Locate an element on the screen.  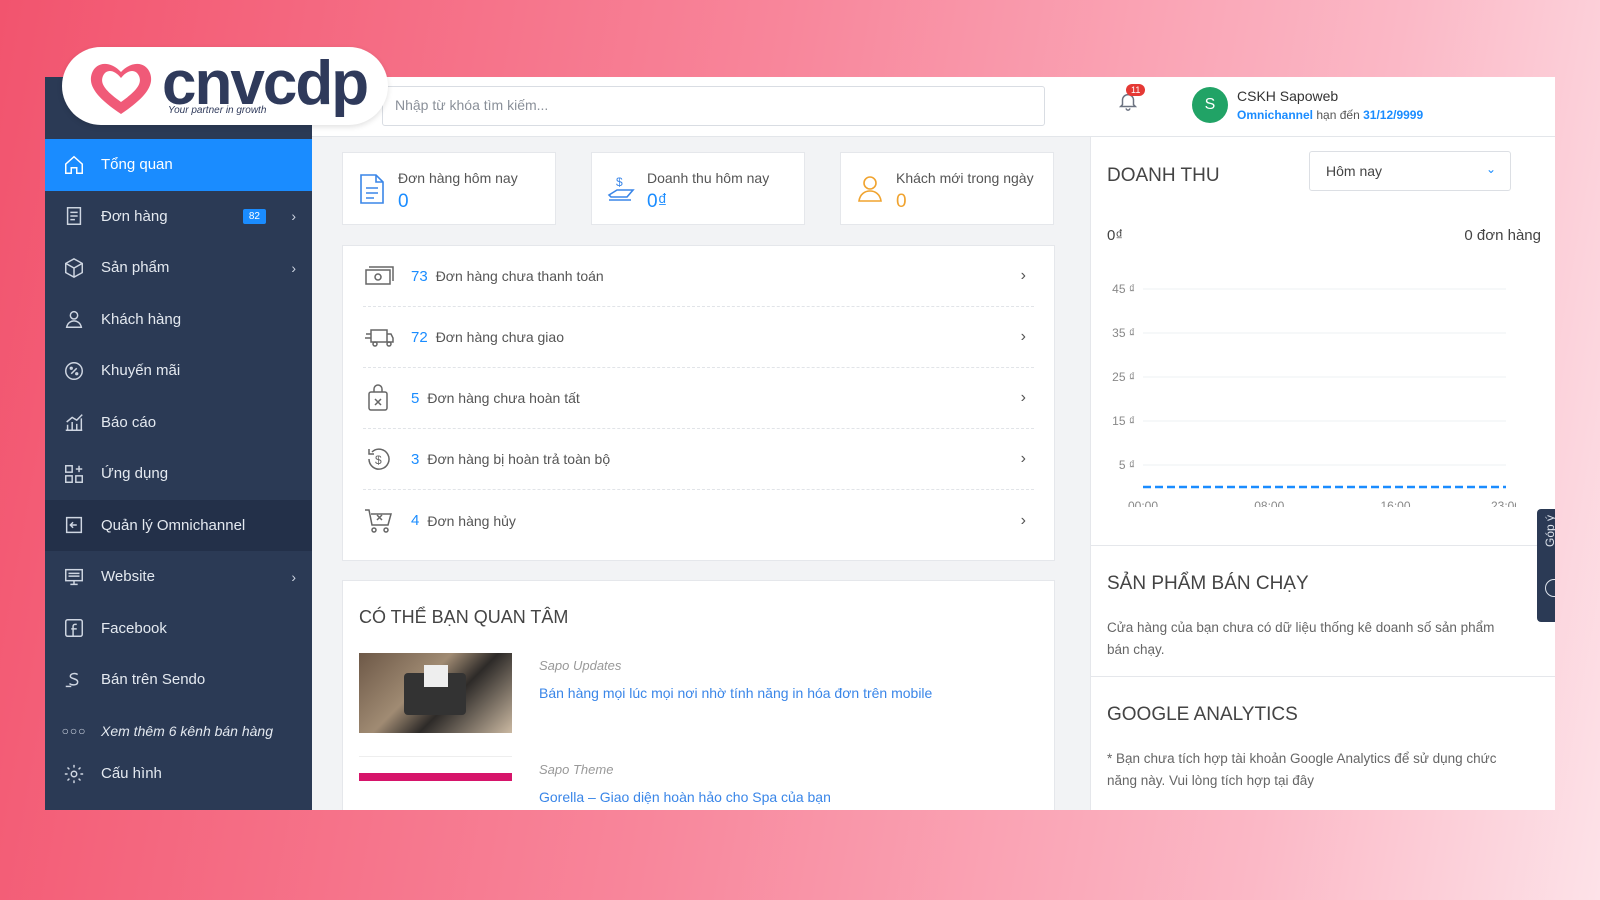
order-icon is located at coordinates (74, 216).